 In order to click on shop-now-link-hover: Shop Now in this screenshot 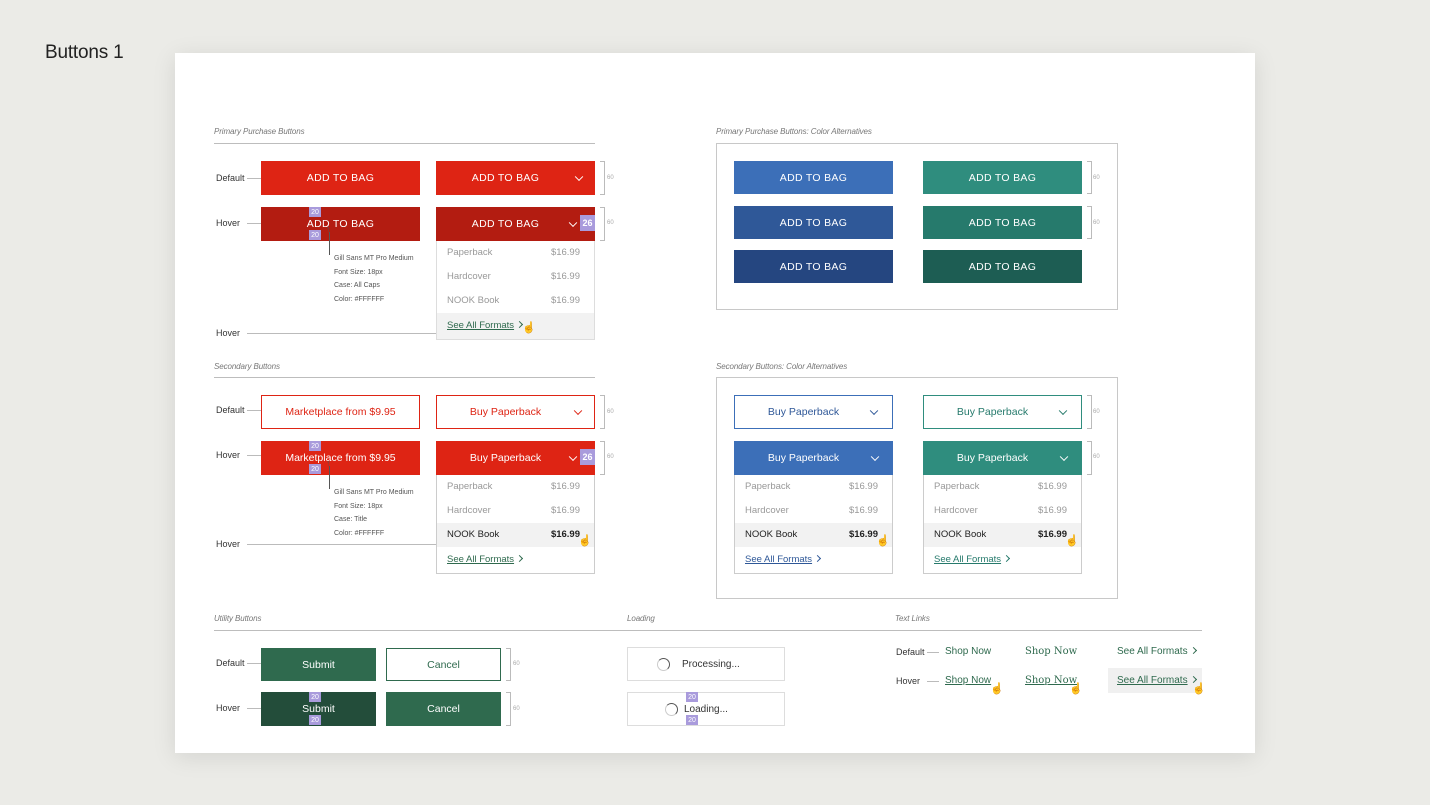, I will do `click(968, 680)`.